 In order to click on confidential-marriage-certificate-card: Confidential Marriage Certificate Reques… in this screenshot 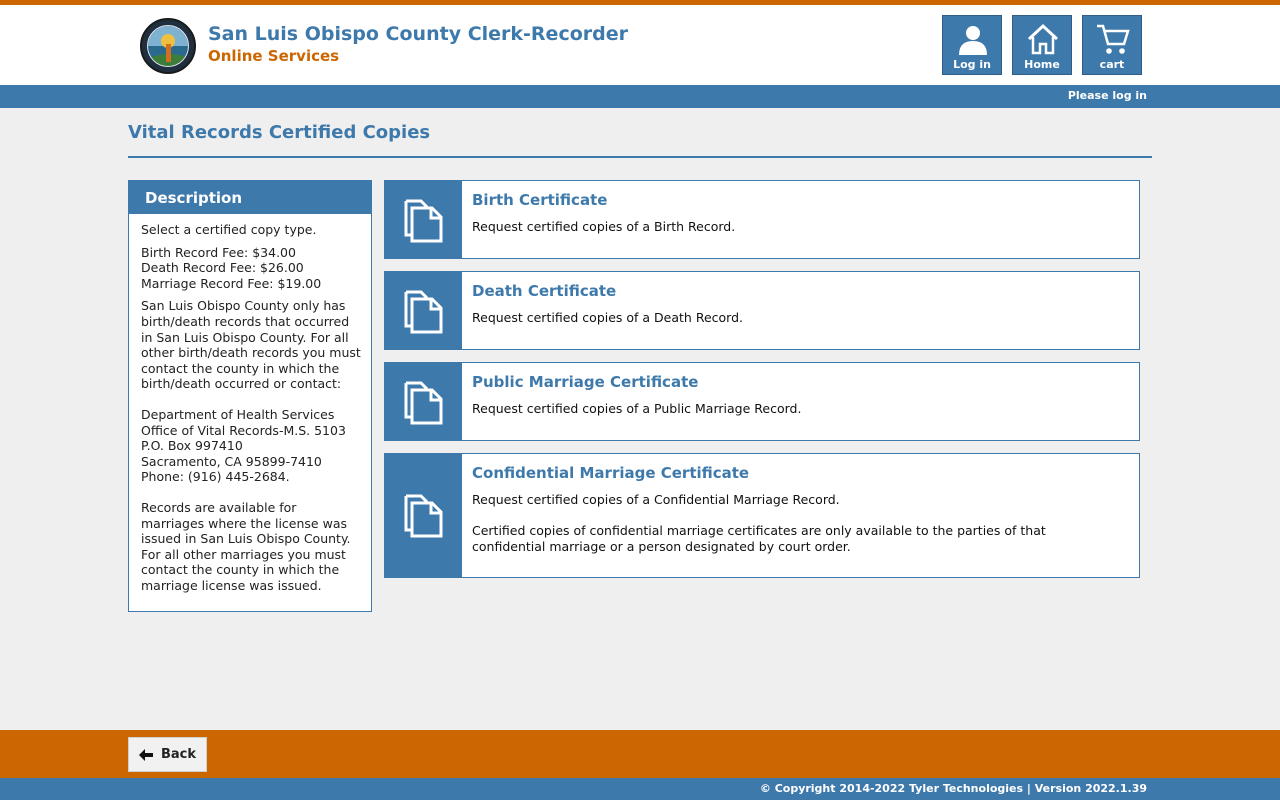, I will do `click(762, 515)`.